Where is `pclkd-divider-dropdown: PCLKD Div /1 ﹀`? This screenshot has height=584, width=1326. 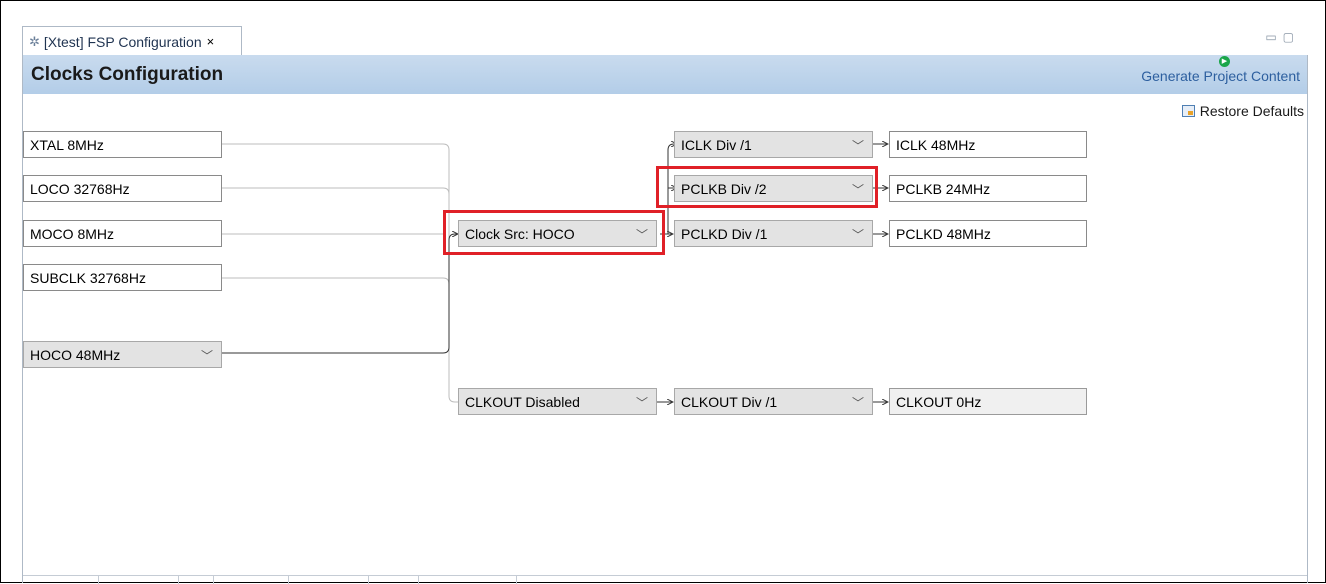 pclkd-divider-dropdown: PCLKD Div /1 ﹀ is located at coordinates (773, 233).